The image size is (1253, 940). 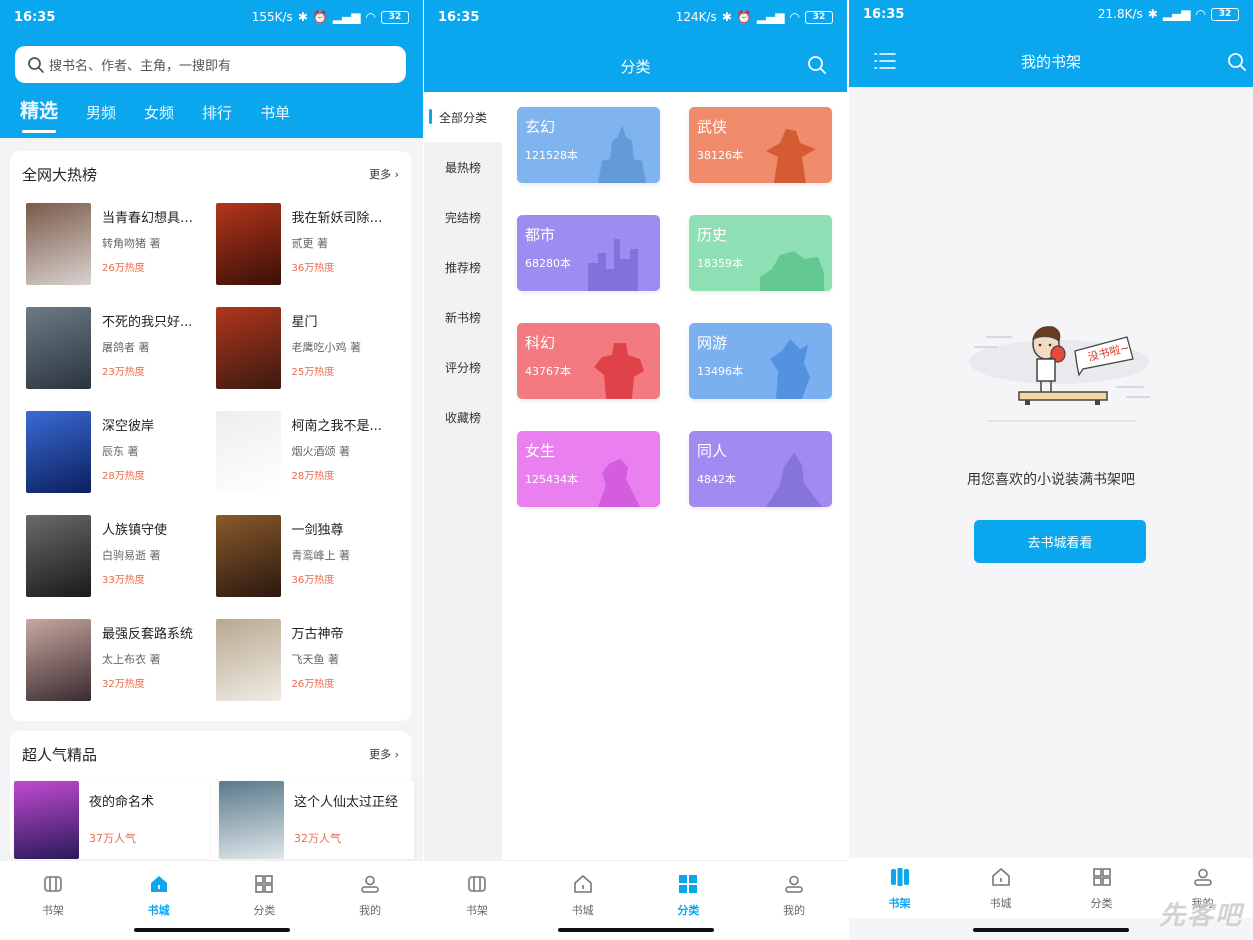 I want to click on bookshelf-icon, so click(x=477, y=885).